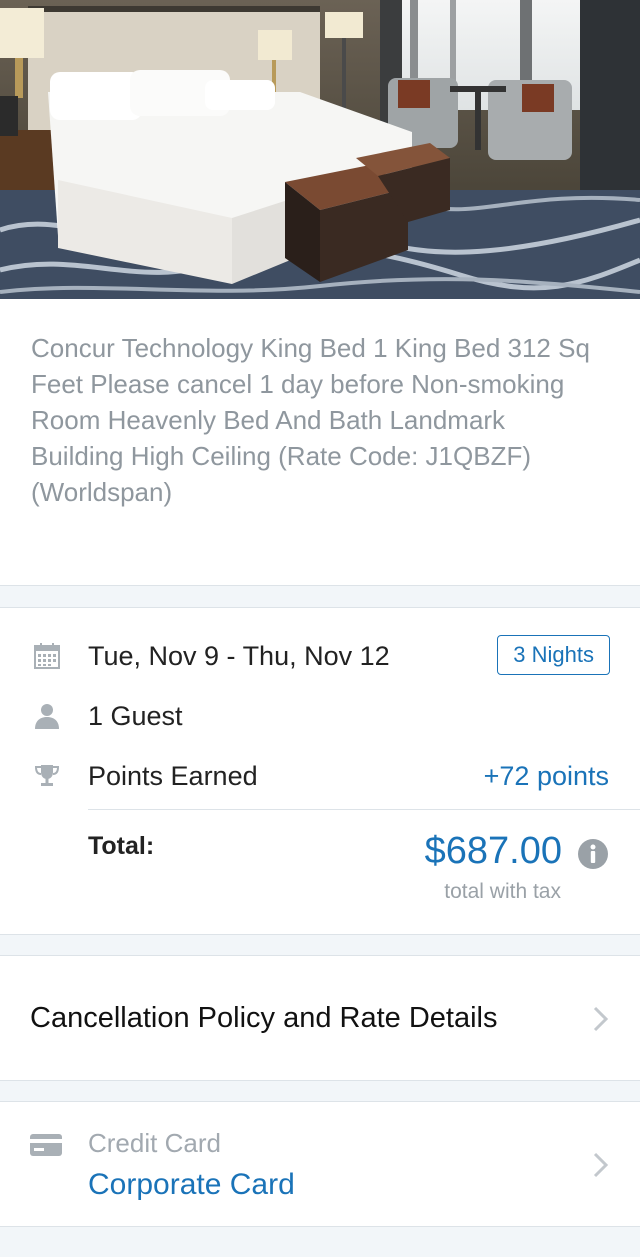  Describe the element at coordinates (320, 1164) in the screenshot. I see `payment-method-row: Credit Card Corporate Card` at that location.